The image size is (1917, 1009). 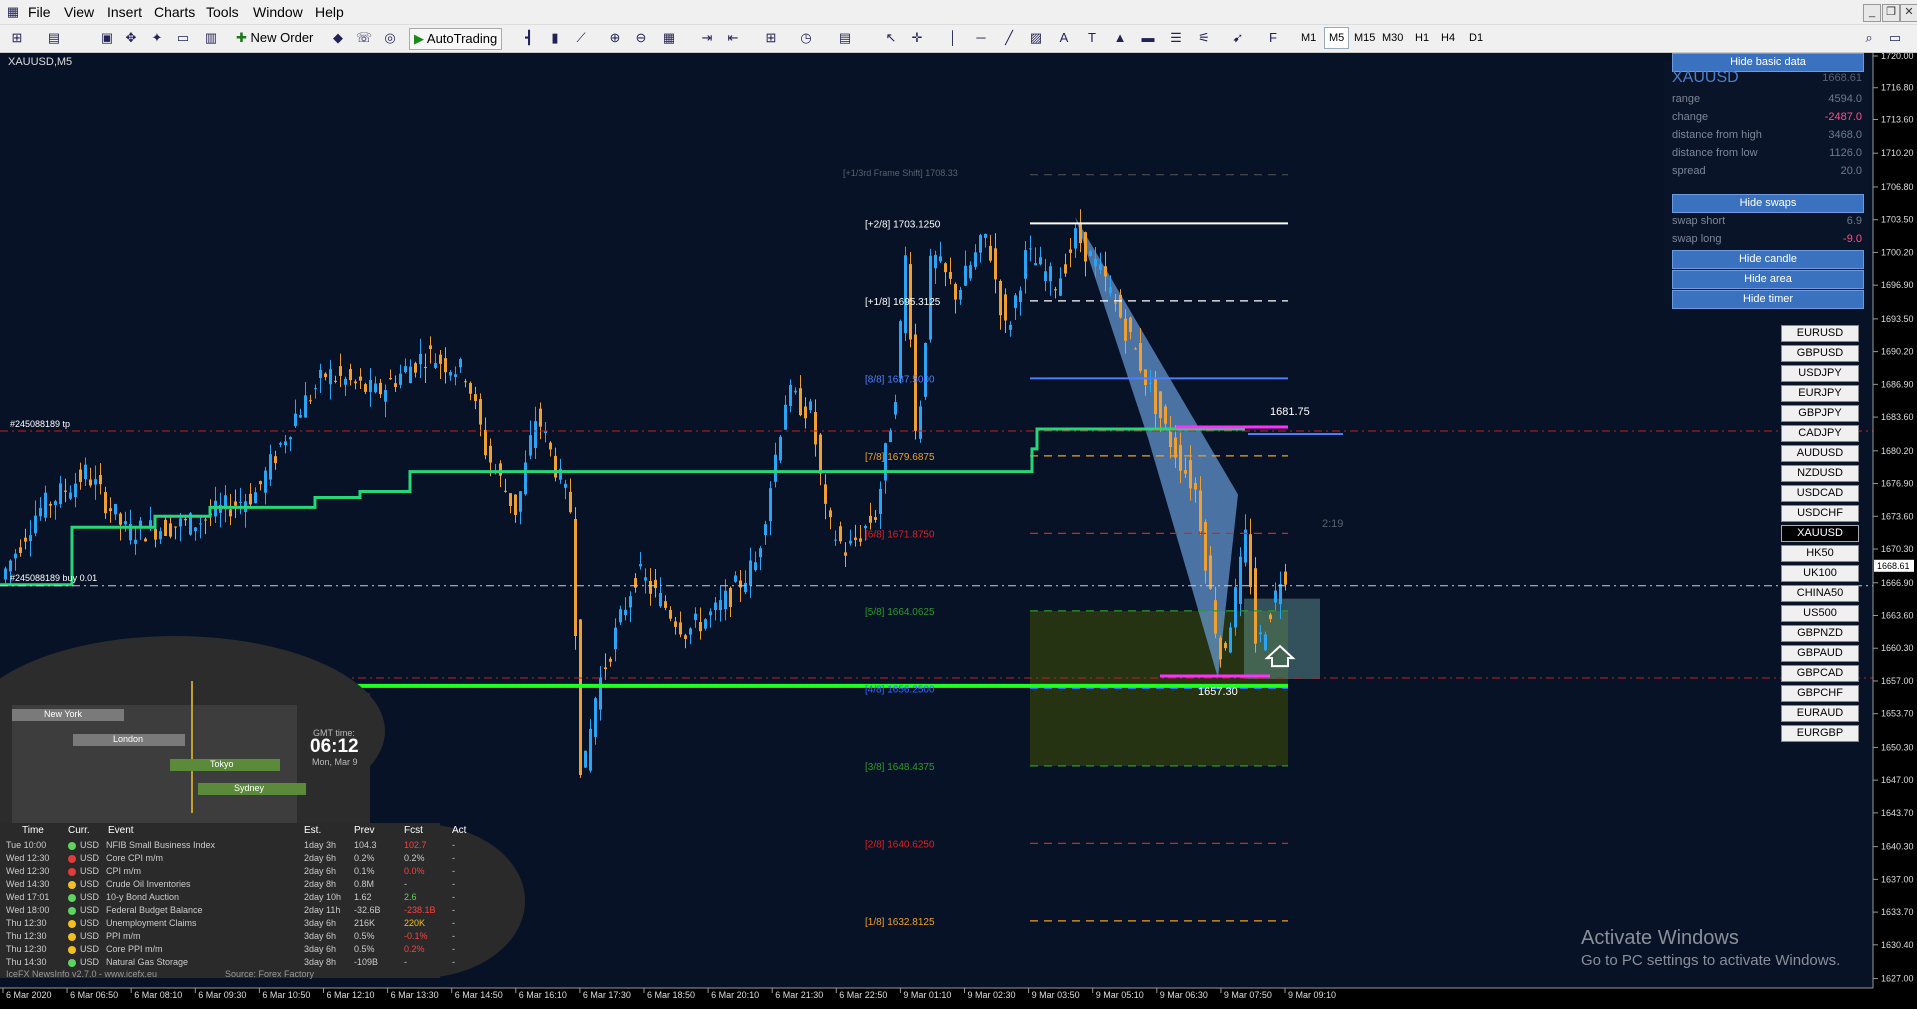 I want to click on news-event: Core CPI m/m, so click(x=135, y=858).